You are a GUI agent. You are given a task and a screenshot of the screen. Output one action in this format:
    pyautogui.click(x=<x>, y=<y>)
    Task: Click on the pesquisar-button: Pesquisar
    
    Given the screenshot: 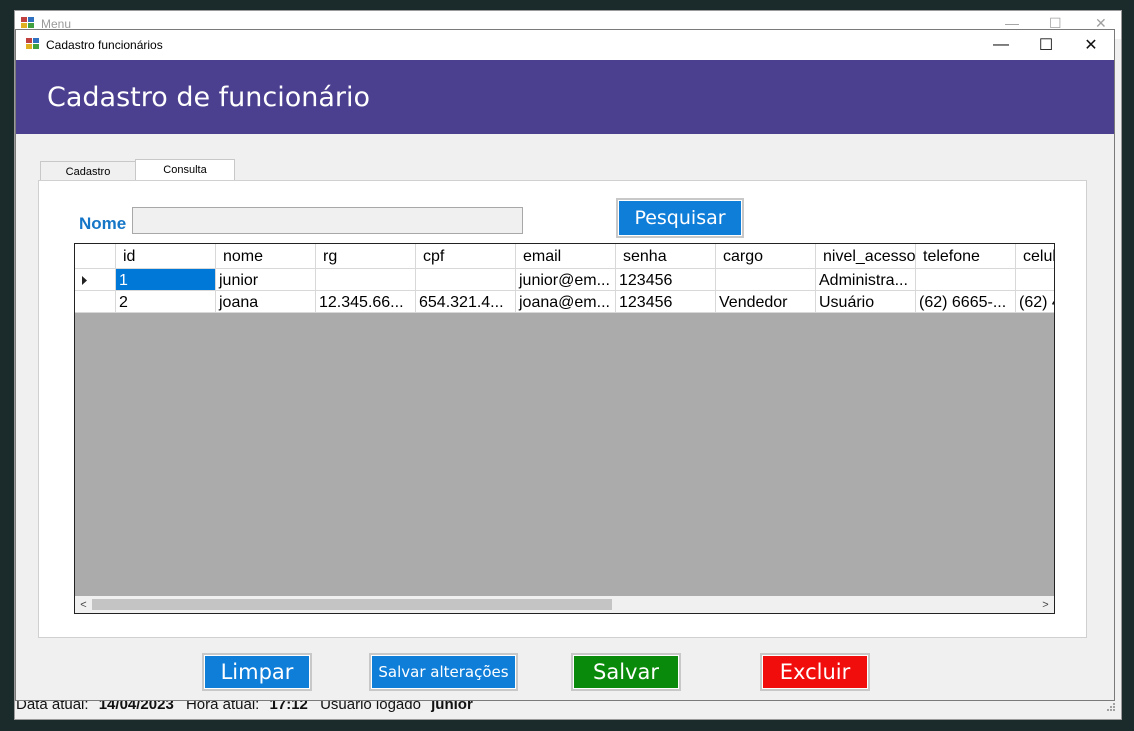 What is the action you would take?
    pyautogui.click(x=680, y=218)
    